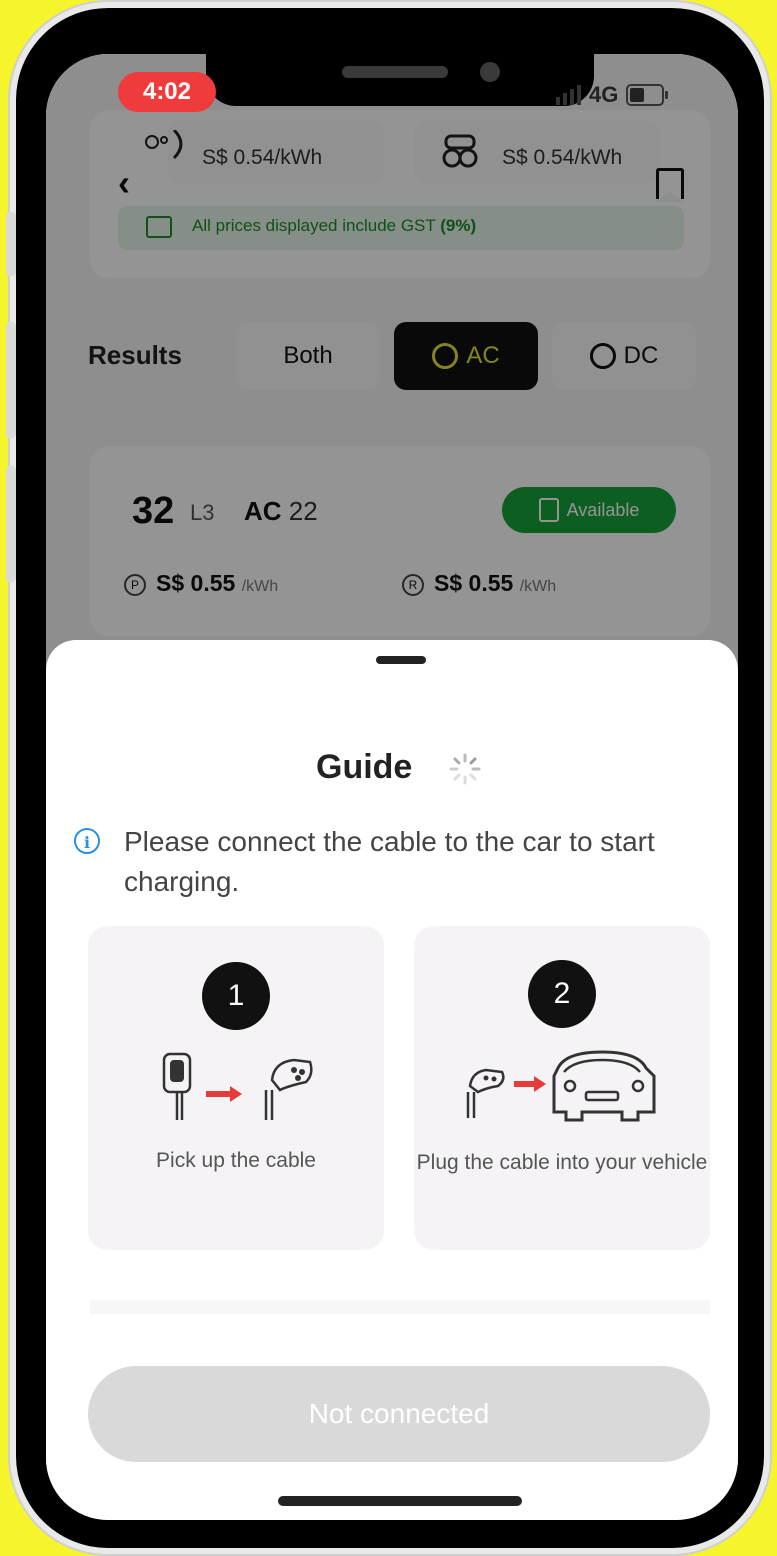 Image resolution: width=777 pixels, height=1556 pixels. Describe the element at coordinates (87, 841) in the screenshot. I see `info-icon: i` at that location.